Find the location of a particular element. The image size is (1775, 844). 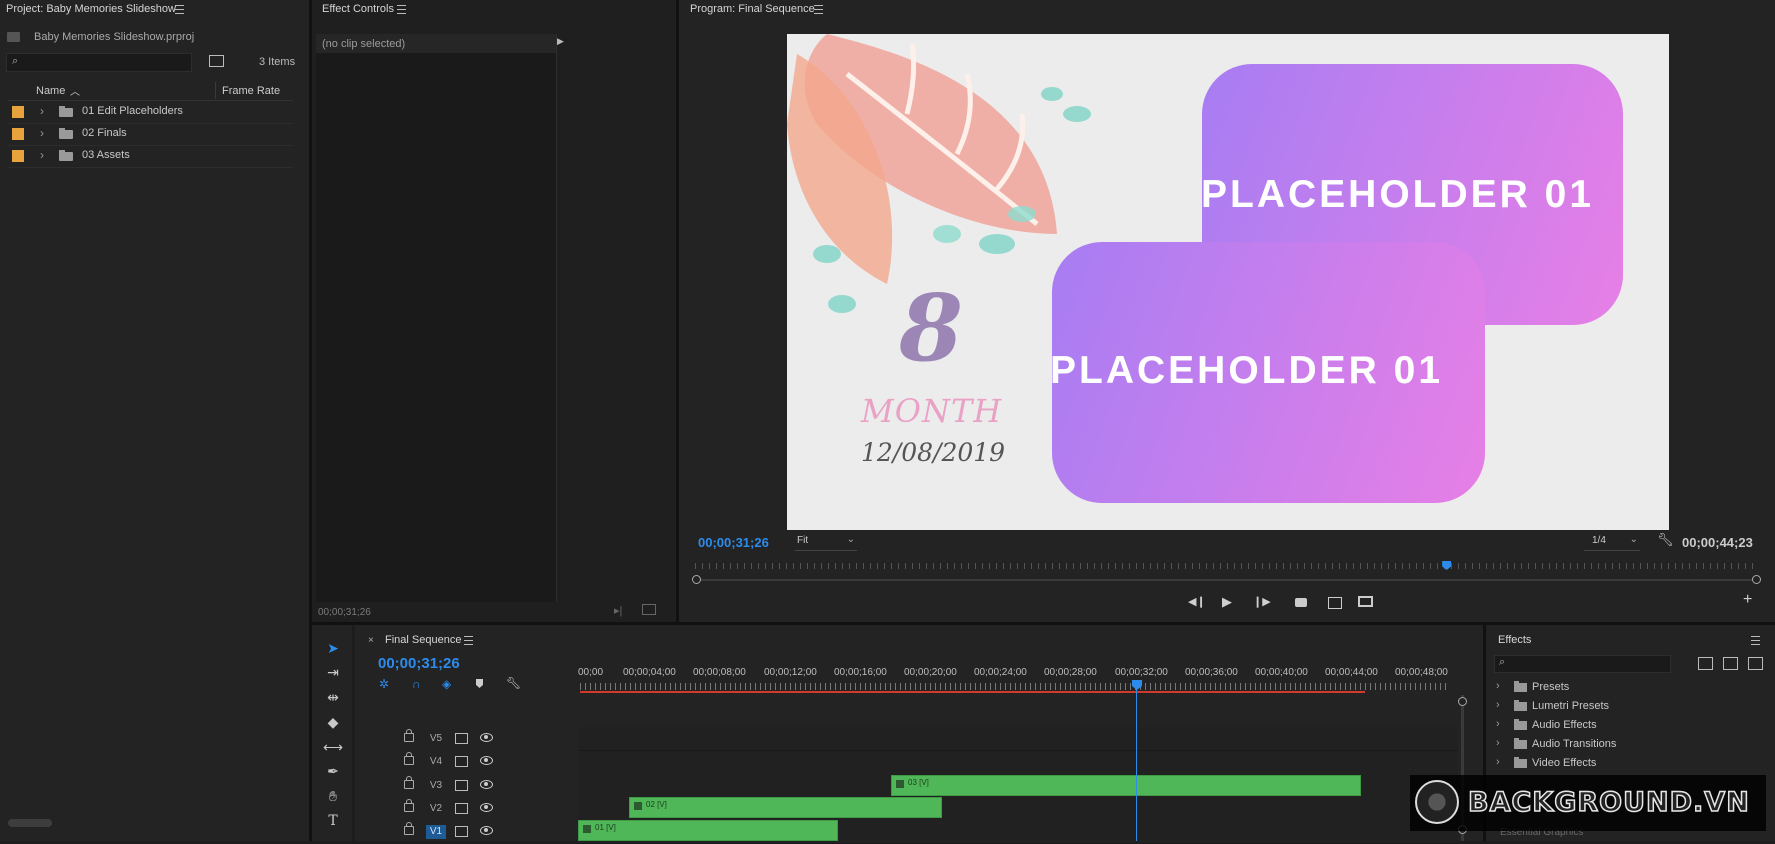

effects-list-item: › Presets is located at coordinates (1625, 688).